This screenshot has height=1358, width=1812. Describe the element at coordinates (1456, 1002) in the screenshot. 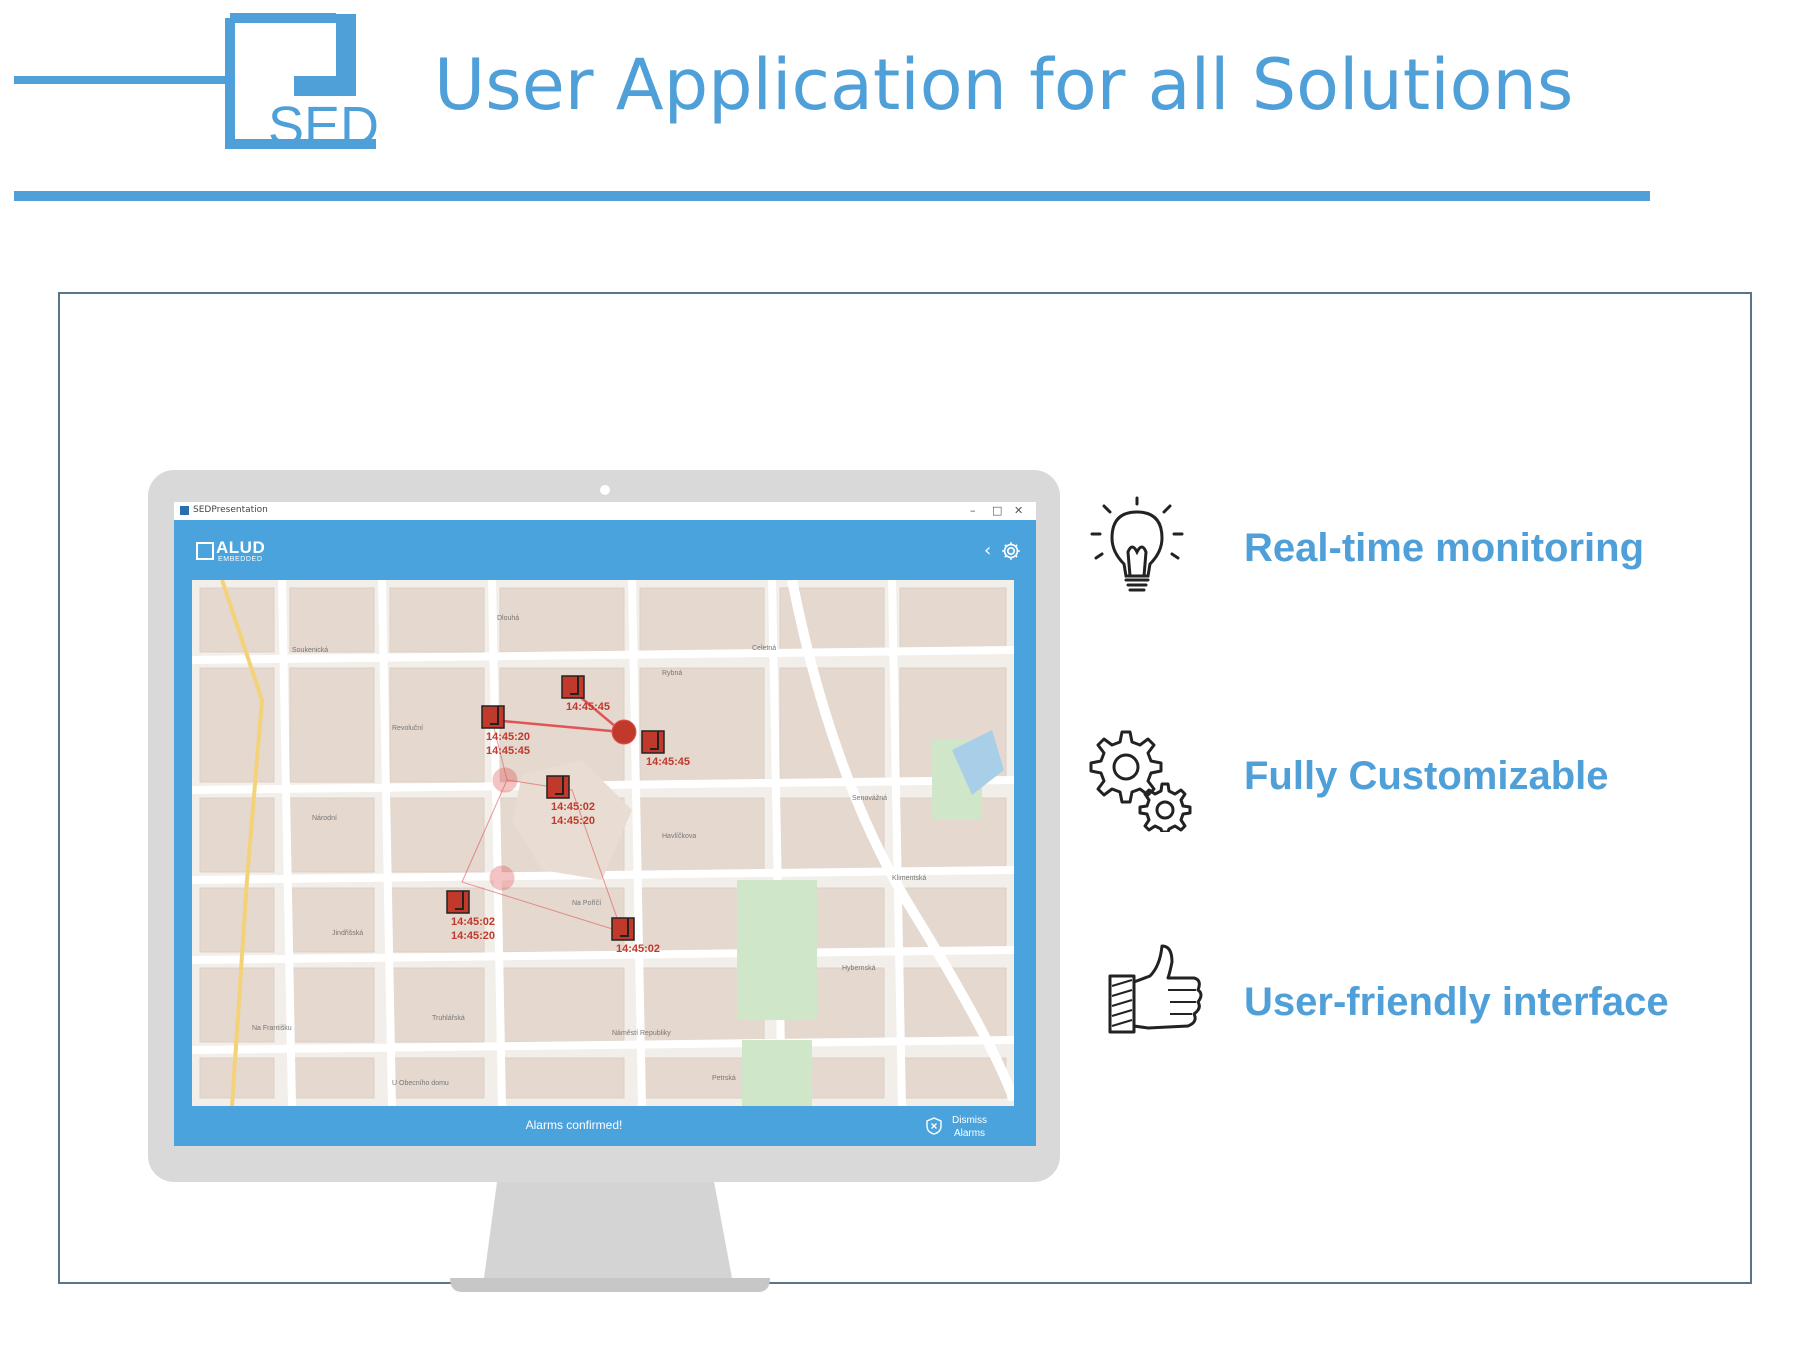

I see `feature-label-userfriendly: User-friendly interface` at that location.